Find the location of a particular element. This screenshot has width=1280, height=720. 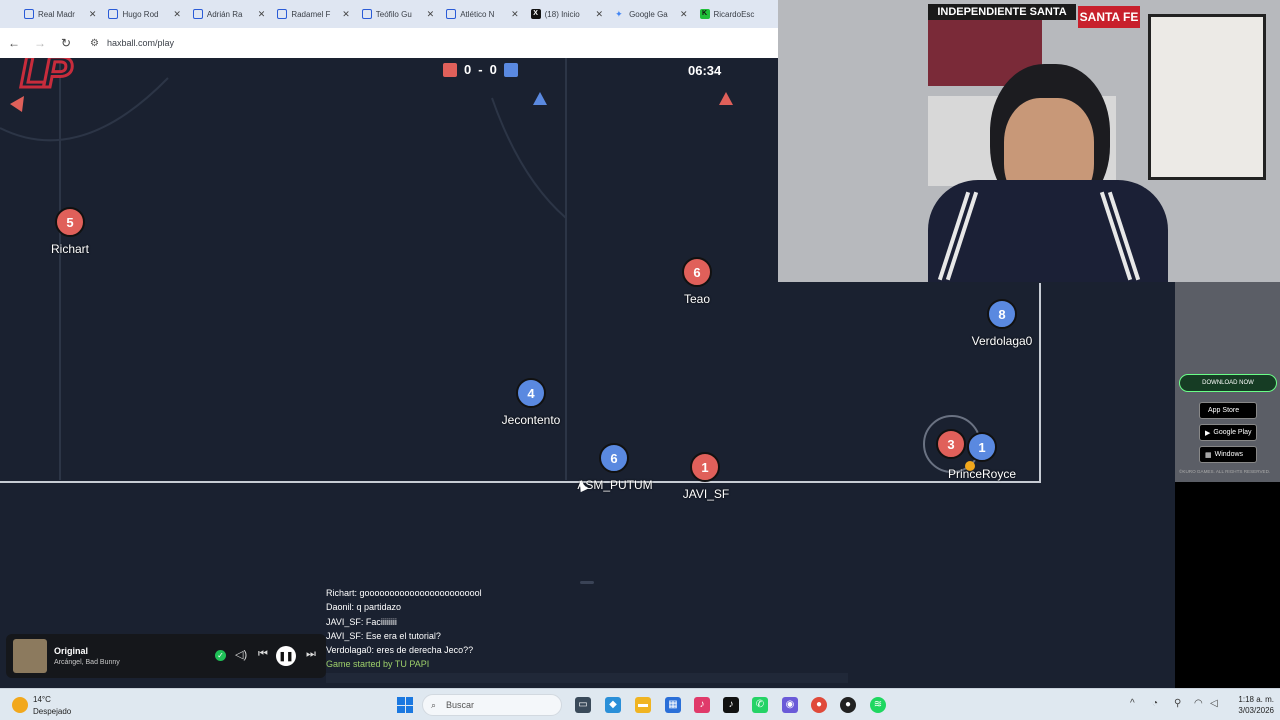

chrome-icon: ● is located at coordinates (819, 705).